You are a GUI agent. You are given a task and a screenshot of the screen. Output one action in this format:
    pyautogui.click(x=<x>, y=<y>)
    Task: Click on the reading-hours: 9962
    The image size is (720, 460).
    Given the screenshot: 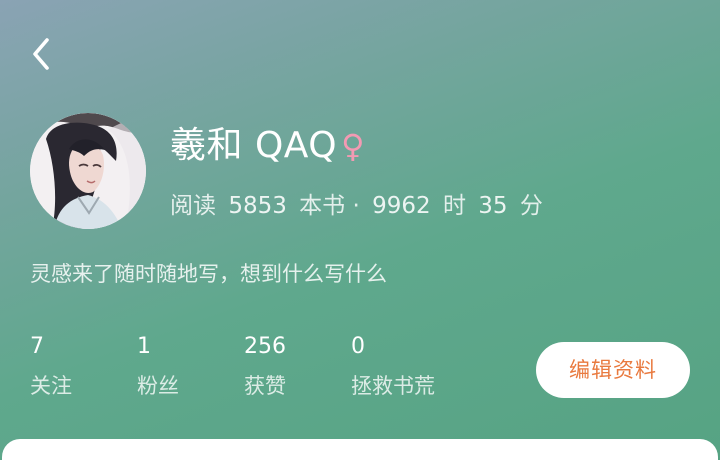 What is the action you would take?
    pyautogui.click(x=401, y=206)
    